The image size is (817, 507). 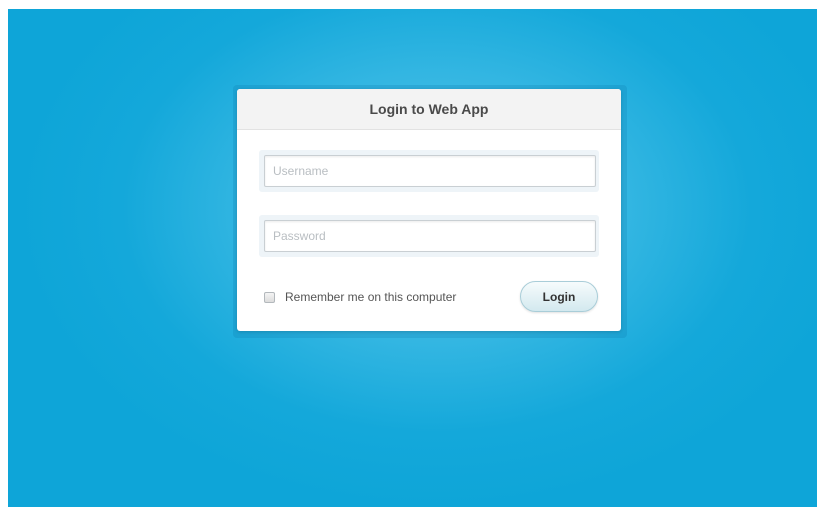 What do you see at coordinates (371, 297) in the screenshot?
I see `remember-me-label: Remember me on this computer` at bounding box center [371, 297].